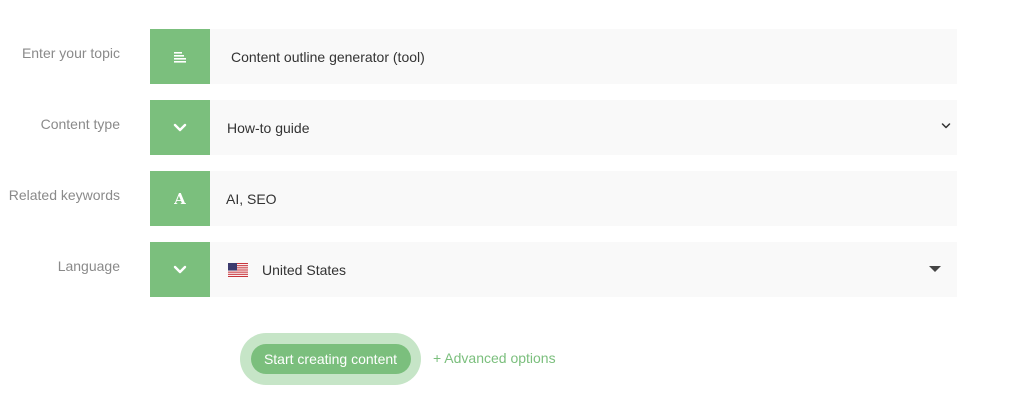 Image resolution: width=1009 pixels, height=418 pixels. What do you see at coordinates (268, 127) in the screenshot?
I see `content-type-value: How-to guide` at bounding box center [268, 127].